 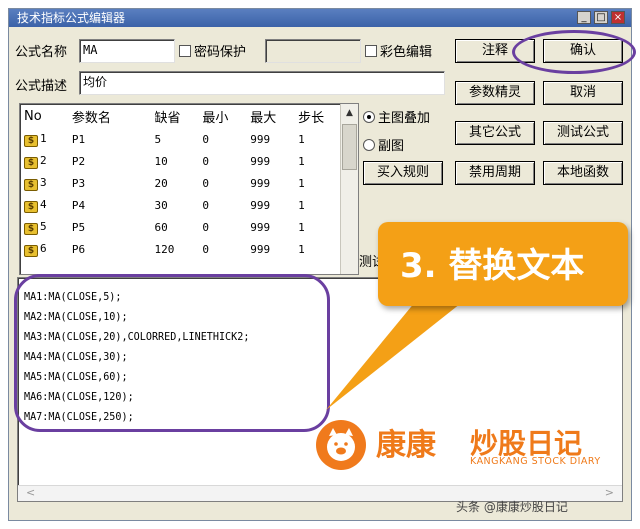 I want to click on brand-logo-icon, so click(x=341, y=445).